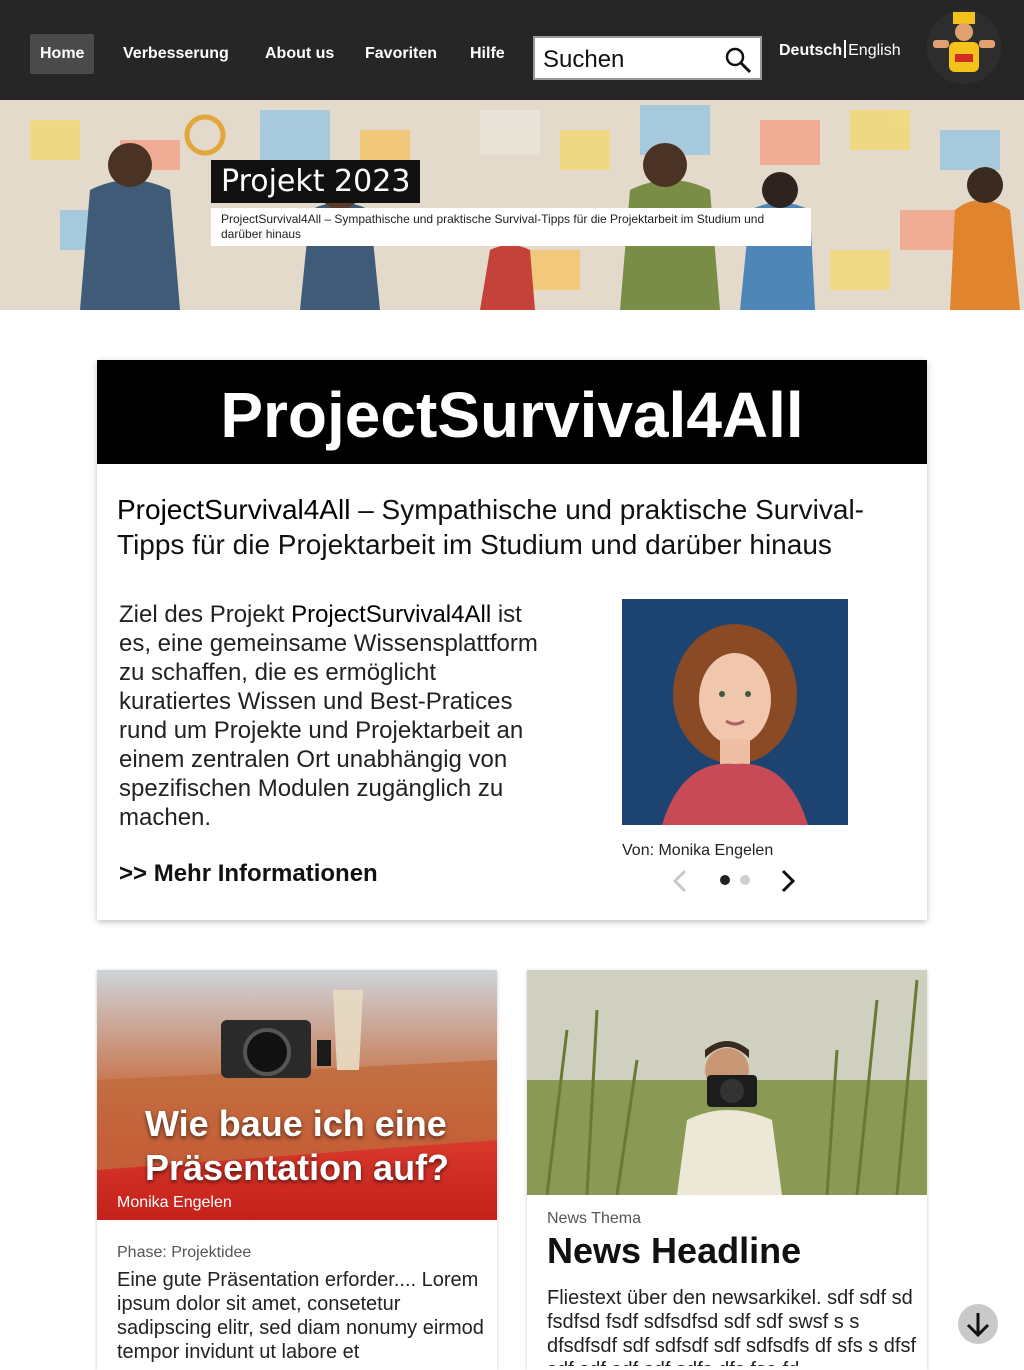  I want to click on nav-home-label: Home, so click(62, 53).